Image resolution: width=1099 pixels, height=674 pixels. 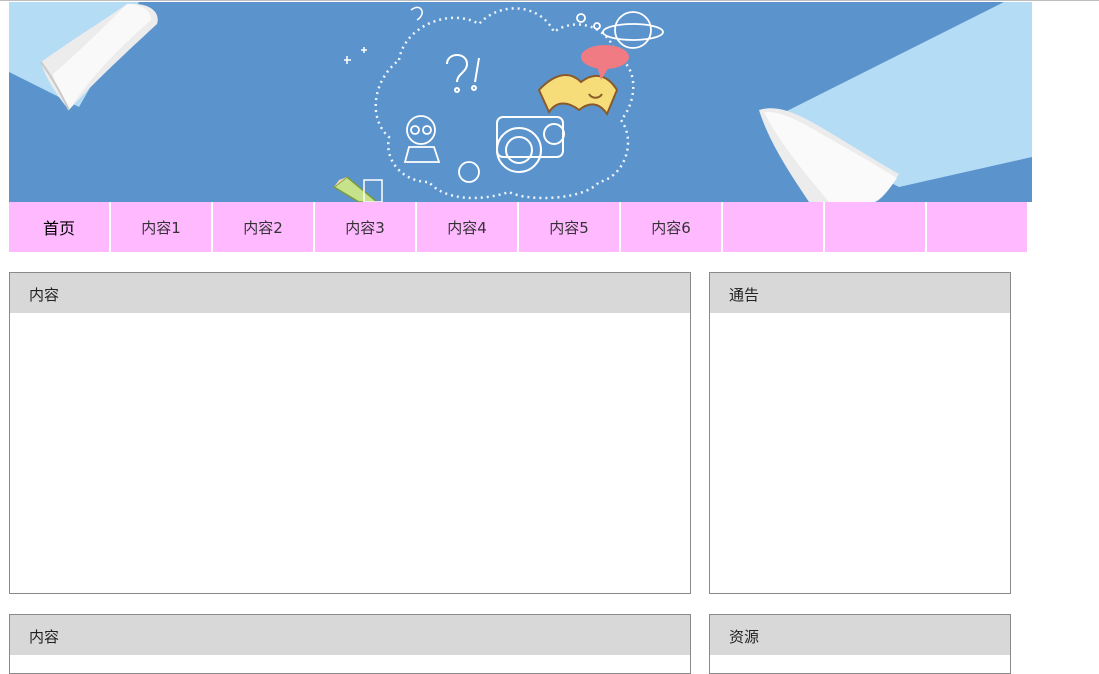 I want to click on nav-item-content6: 内容6, so click(x=671, y=227).